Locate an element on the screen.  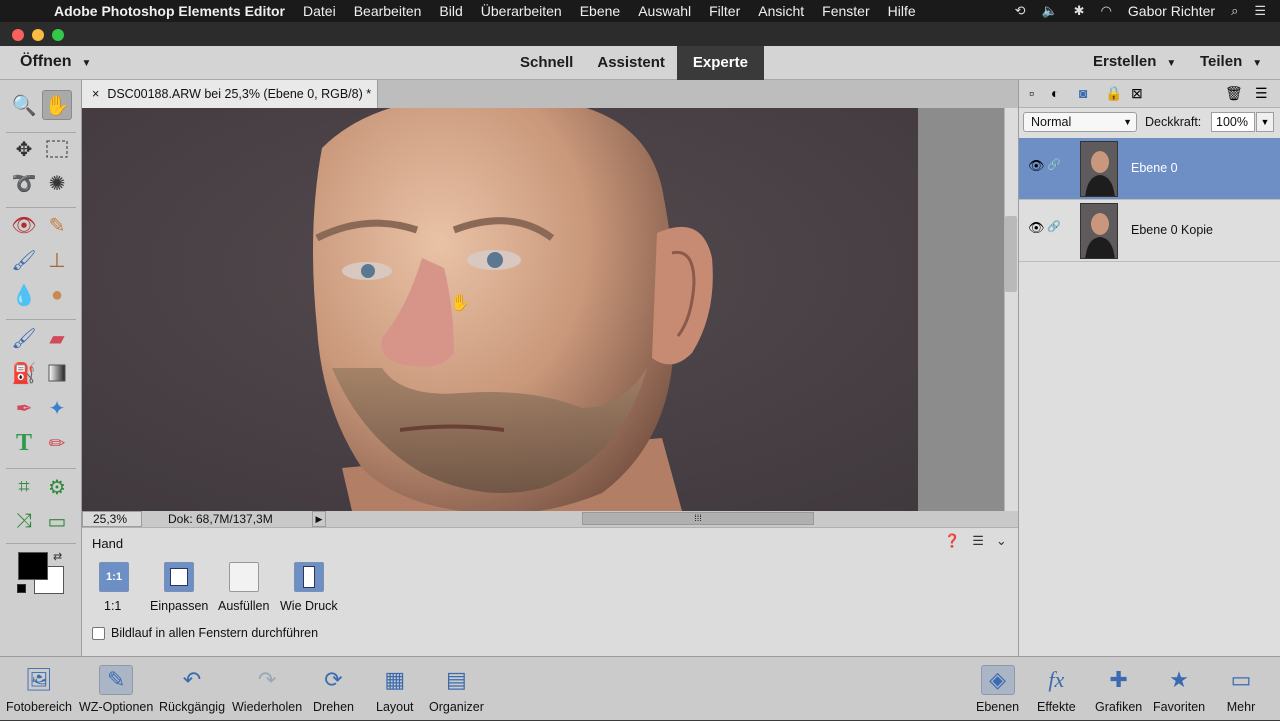
custom-shape-tool-icon: ✦ is located at coordinates (57, 408).